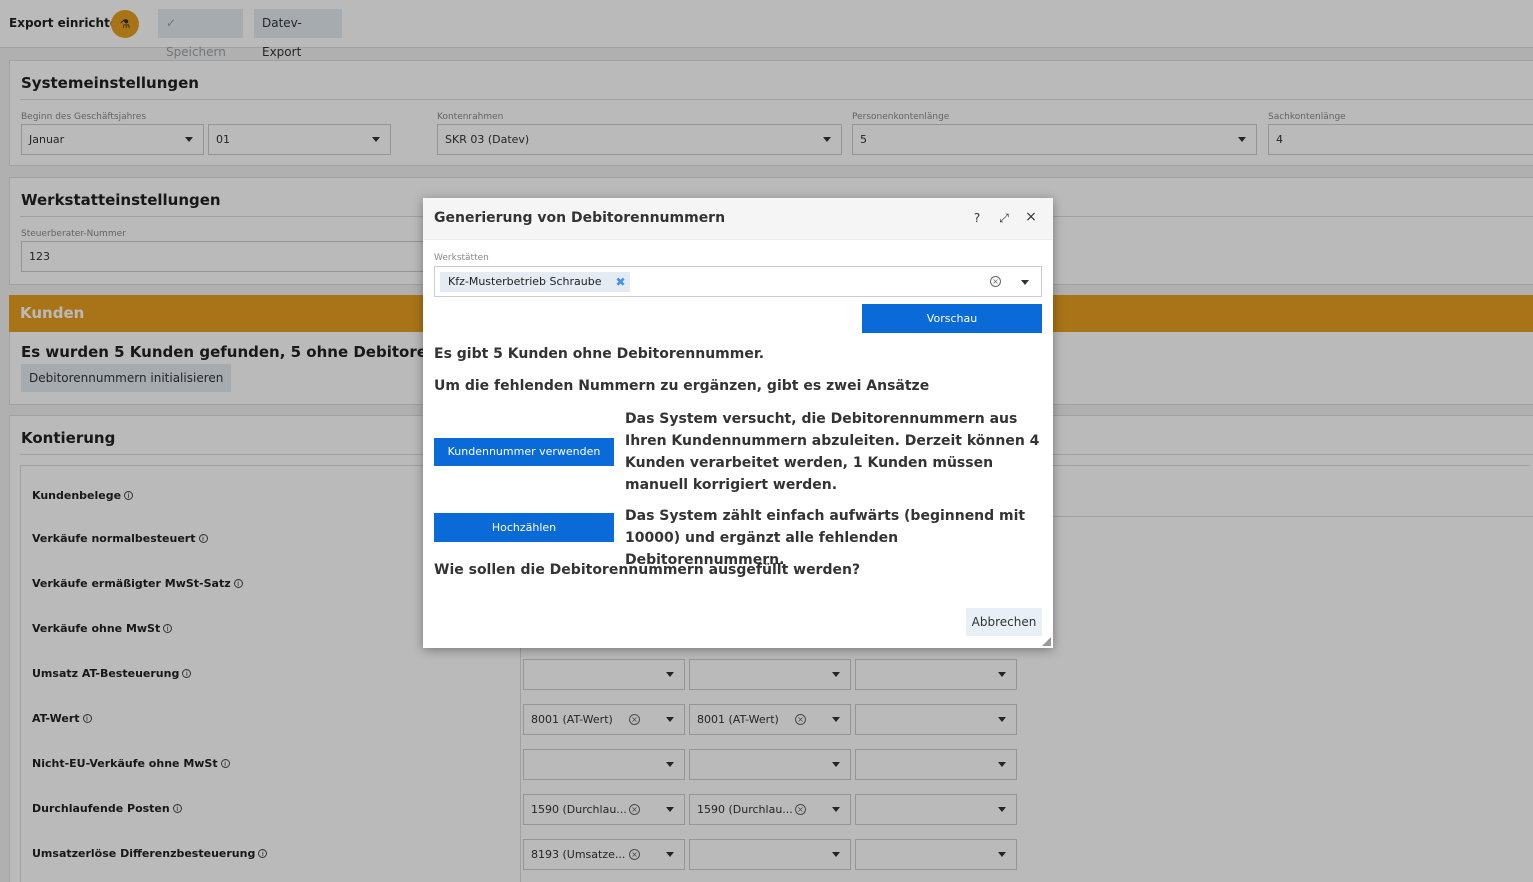 This screenshot has height=882, width=1533. What do you see at coordinates (1004, 622) in the screenshot?
I see `cancel-button: Abbrechen` at bounding box center [1004, 622].